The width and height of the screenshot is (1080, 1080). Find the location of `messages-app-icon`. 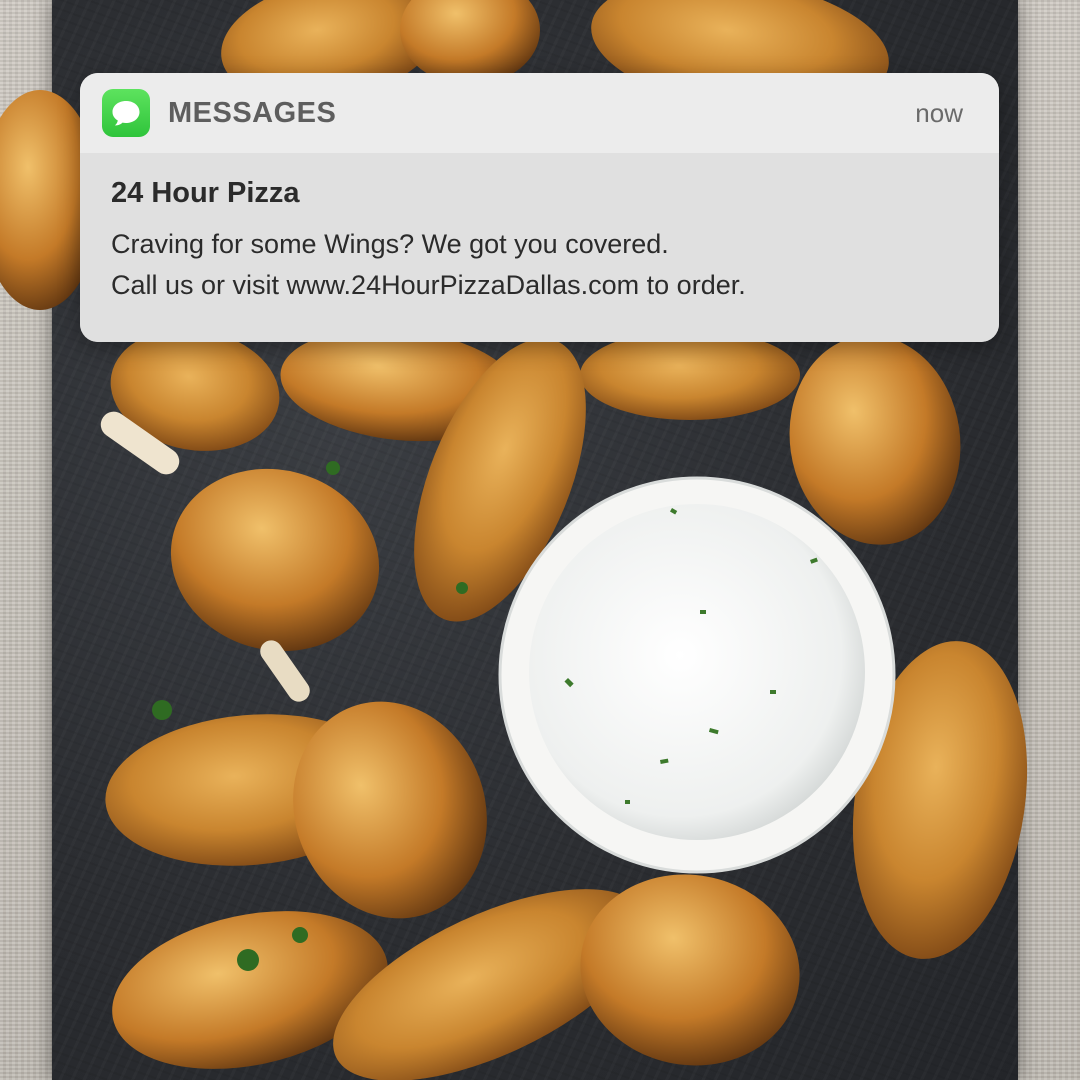

messages-app-icon is located at coordinates (126, 113).